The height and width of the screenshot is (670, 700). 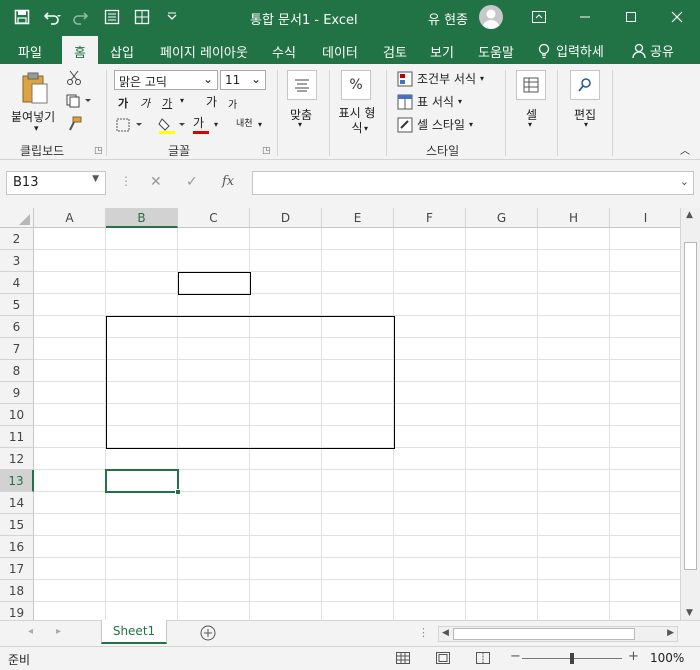 I want to click on cells-dropdown-icon: ▾, so click(x=530, y=124).